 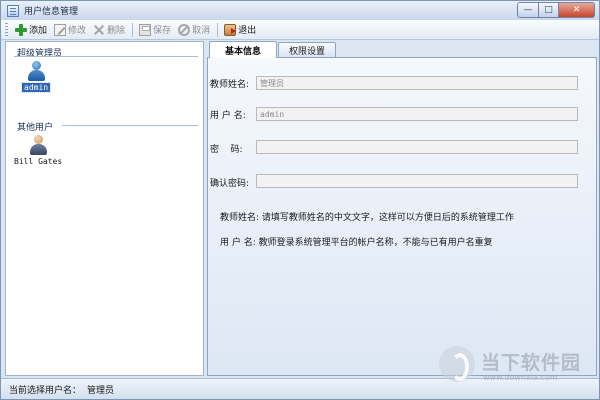 What do you see at coordinates (6, 29) in the screenshot?
I see `toolbar-grip` at bounding box center [6, 29].